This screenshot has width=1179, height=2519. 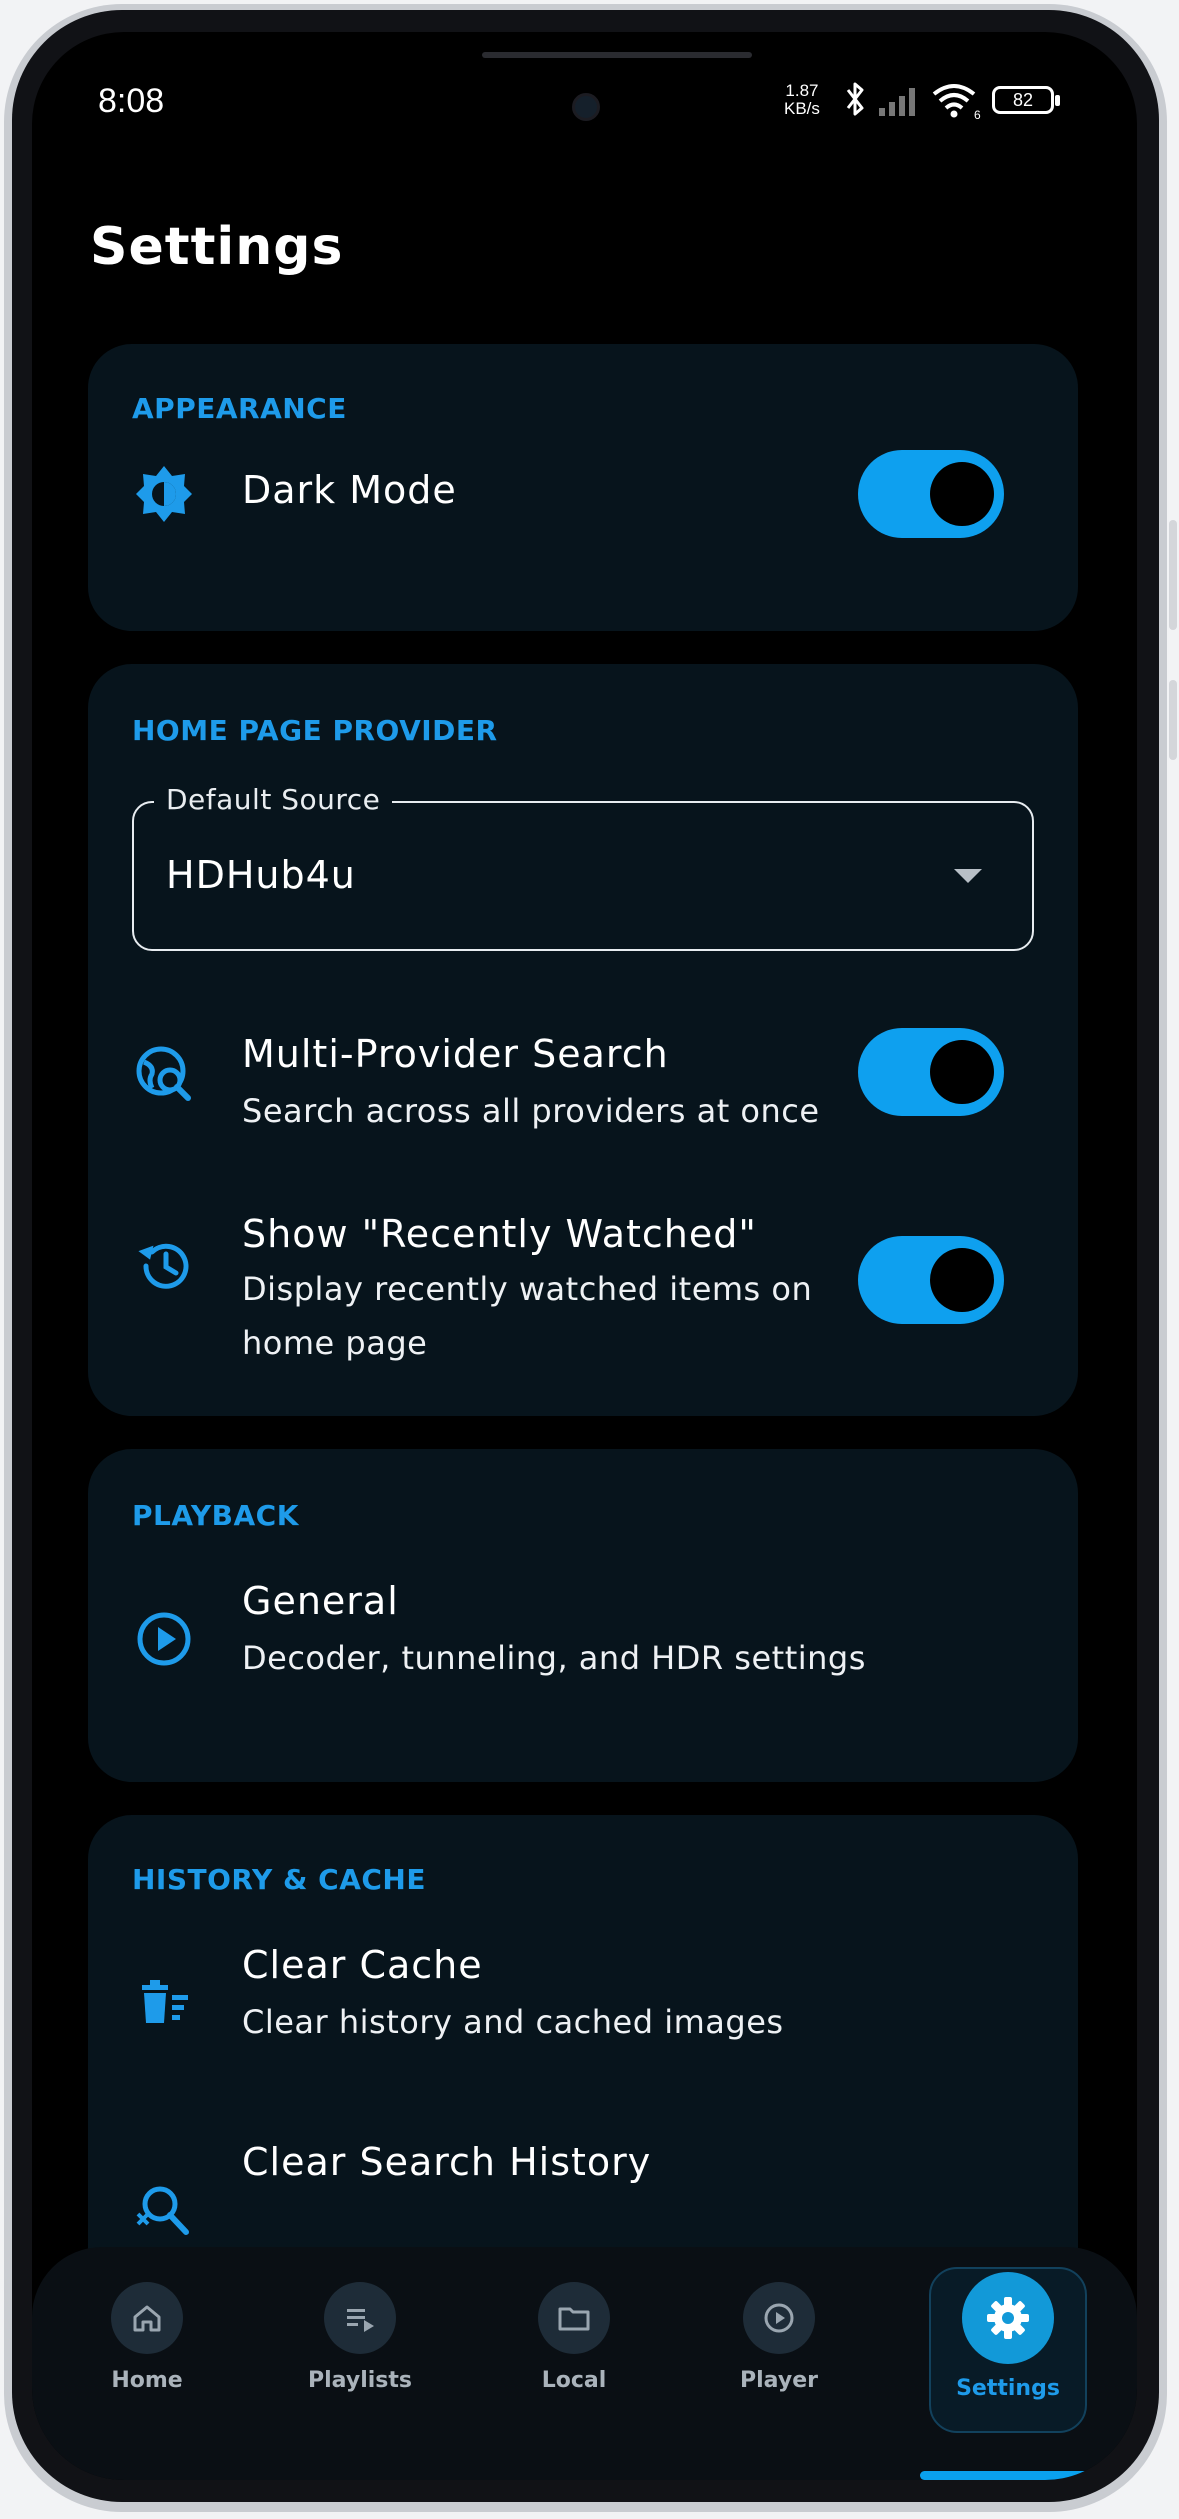 What do you see at coordinates (855, 99) in the screenshot?
I see `bluetooth-icon` at bounding box center [855, 99].